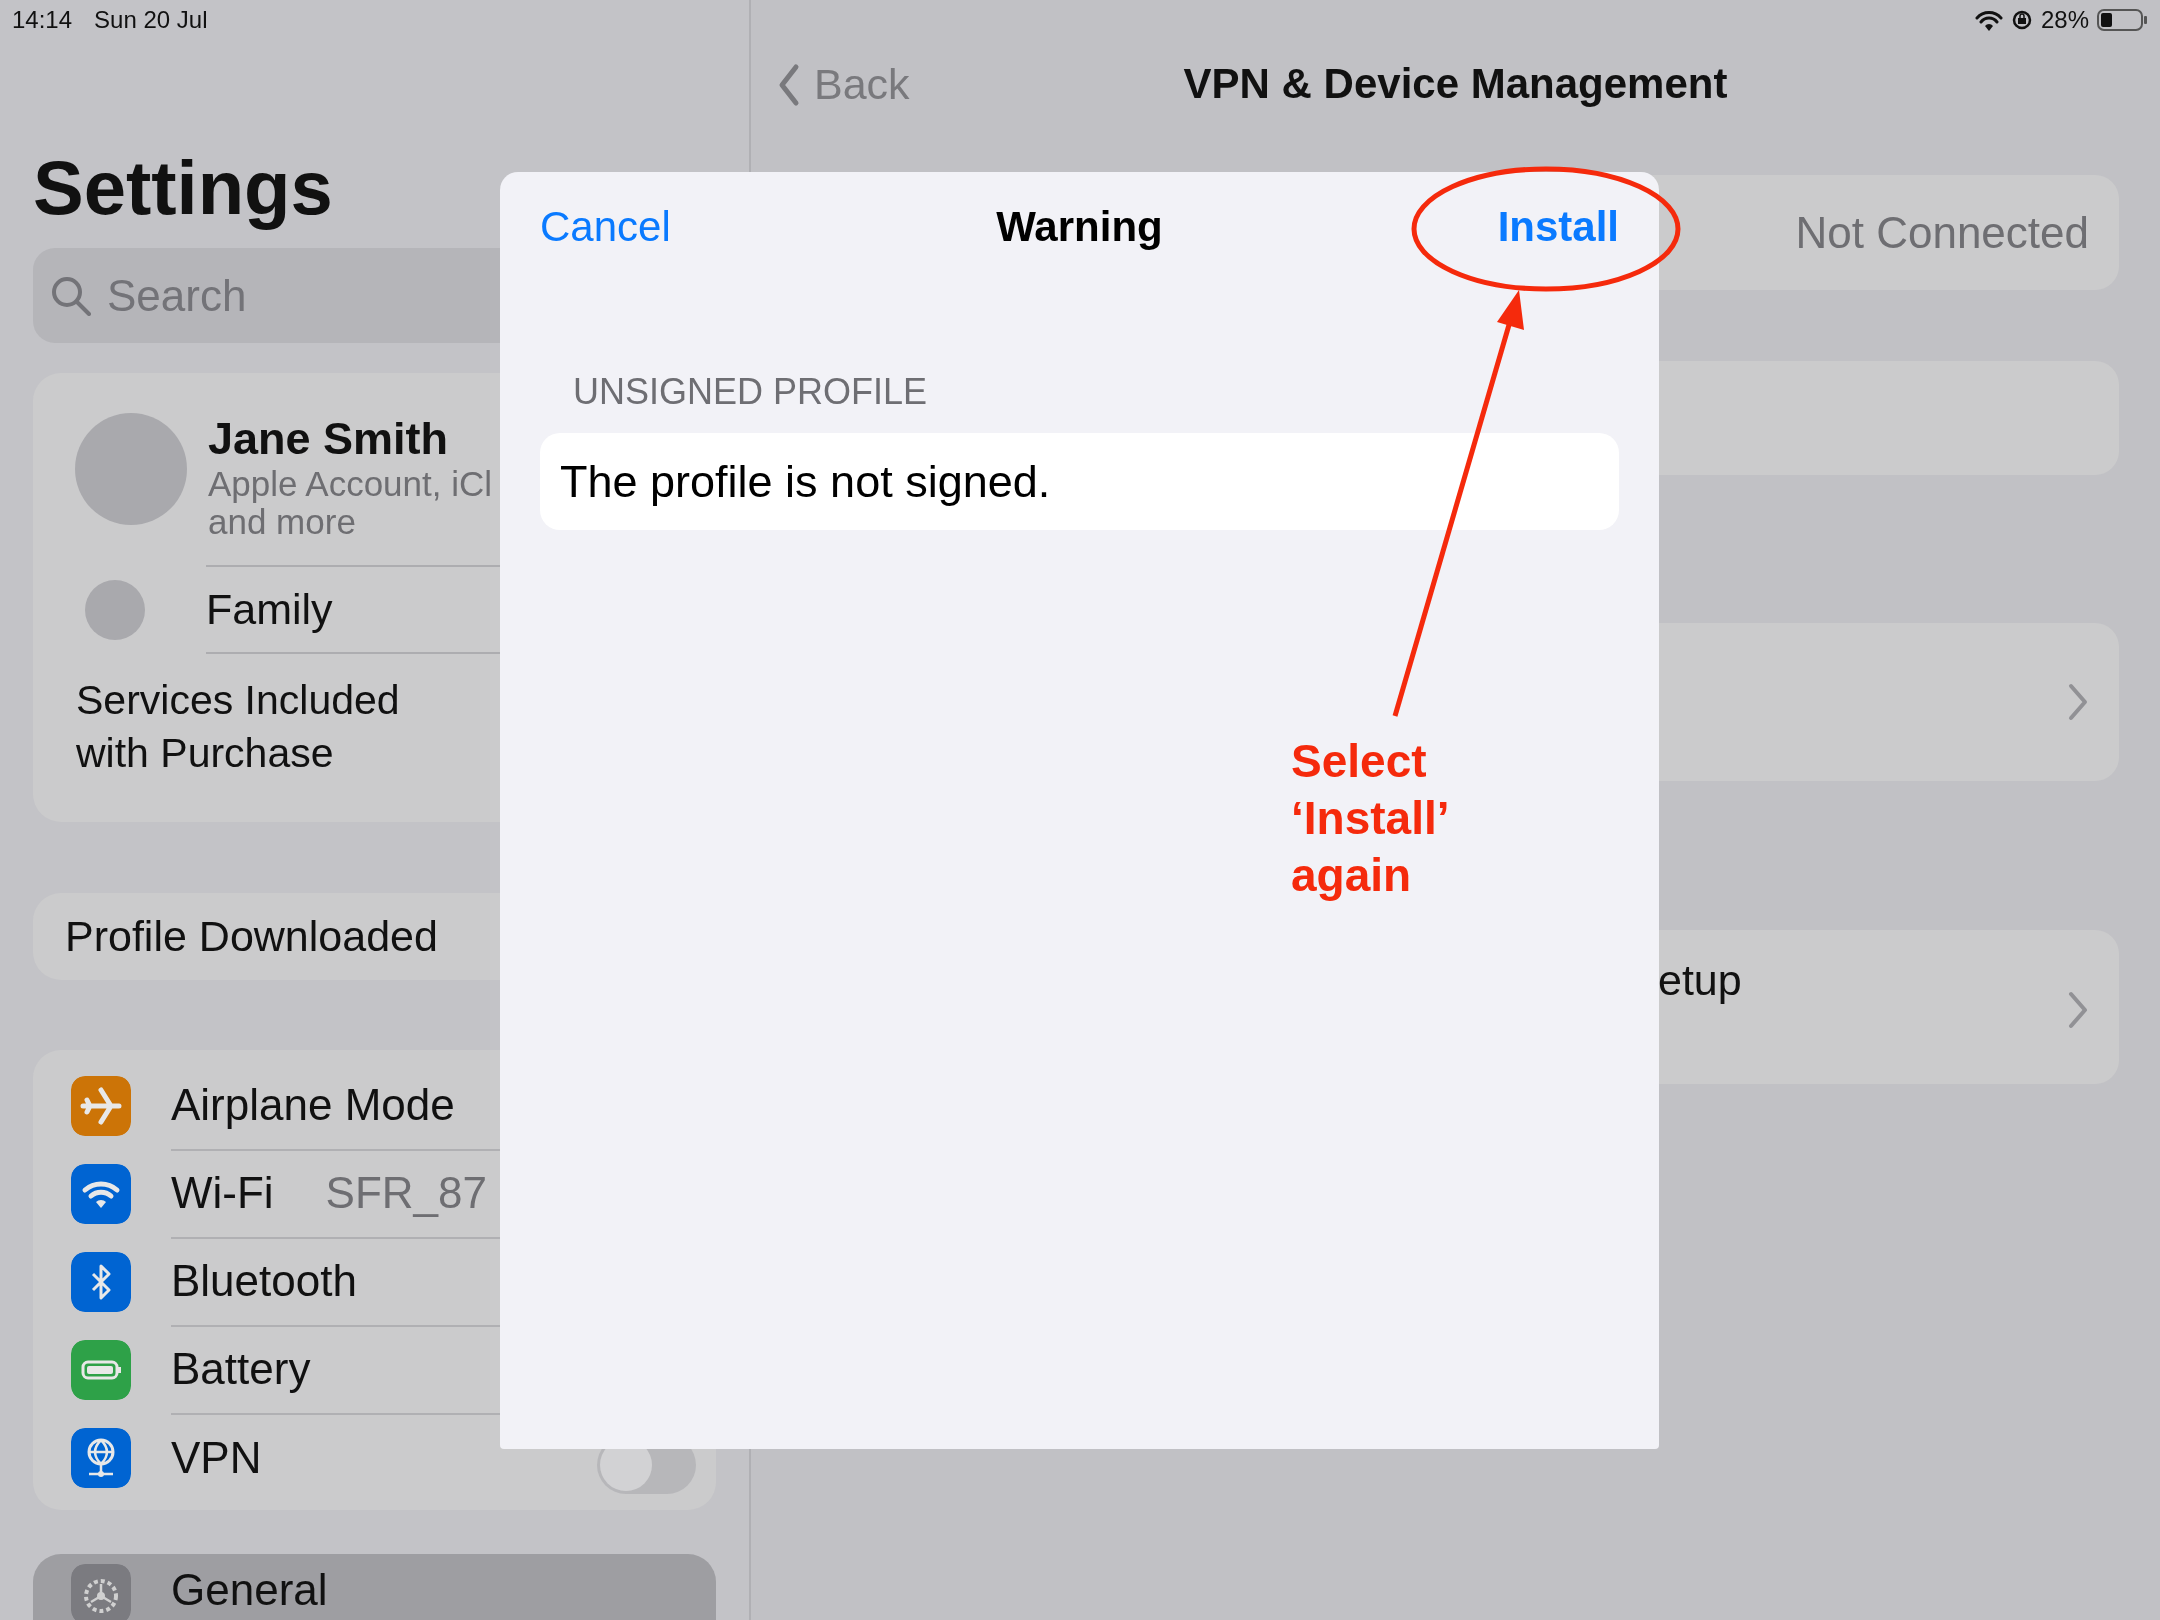 This screenshot has width=2160, height=1620. Describe the element at coordinates (1700, 980) in the screenshot. I see `row-label: etup` at that location.